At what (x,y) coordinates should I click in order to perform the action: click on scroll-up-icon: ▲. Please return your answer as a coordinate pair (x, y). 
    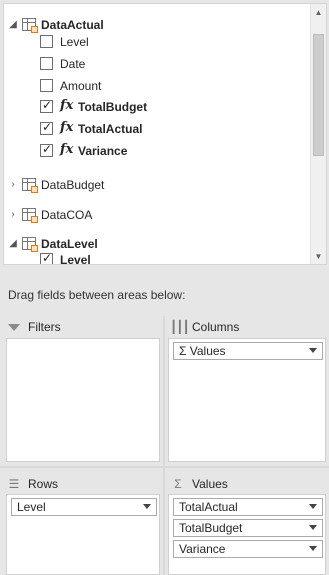
    Looking at the image, I should click on (318, 12).